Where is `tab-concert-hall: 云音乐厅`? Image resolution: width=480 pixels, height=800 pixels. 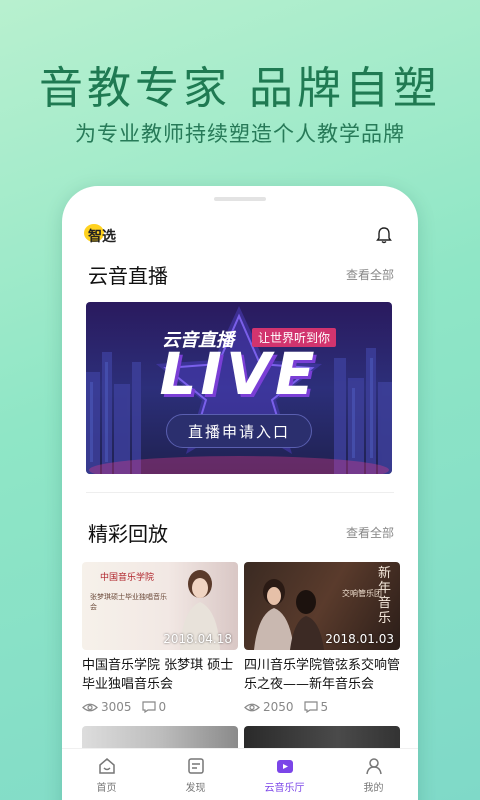 tab-concert-hall: 云音乐厅 is located at coordinates (284, 774).